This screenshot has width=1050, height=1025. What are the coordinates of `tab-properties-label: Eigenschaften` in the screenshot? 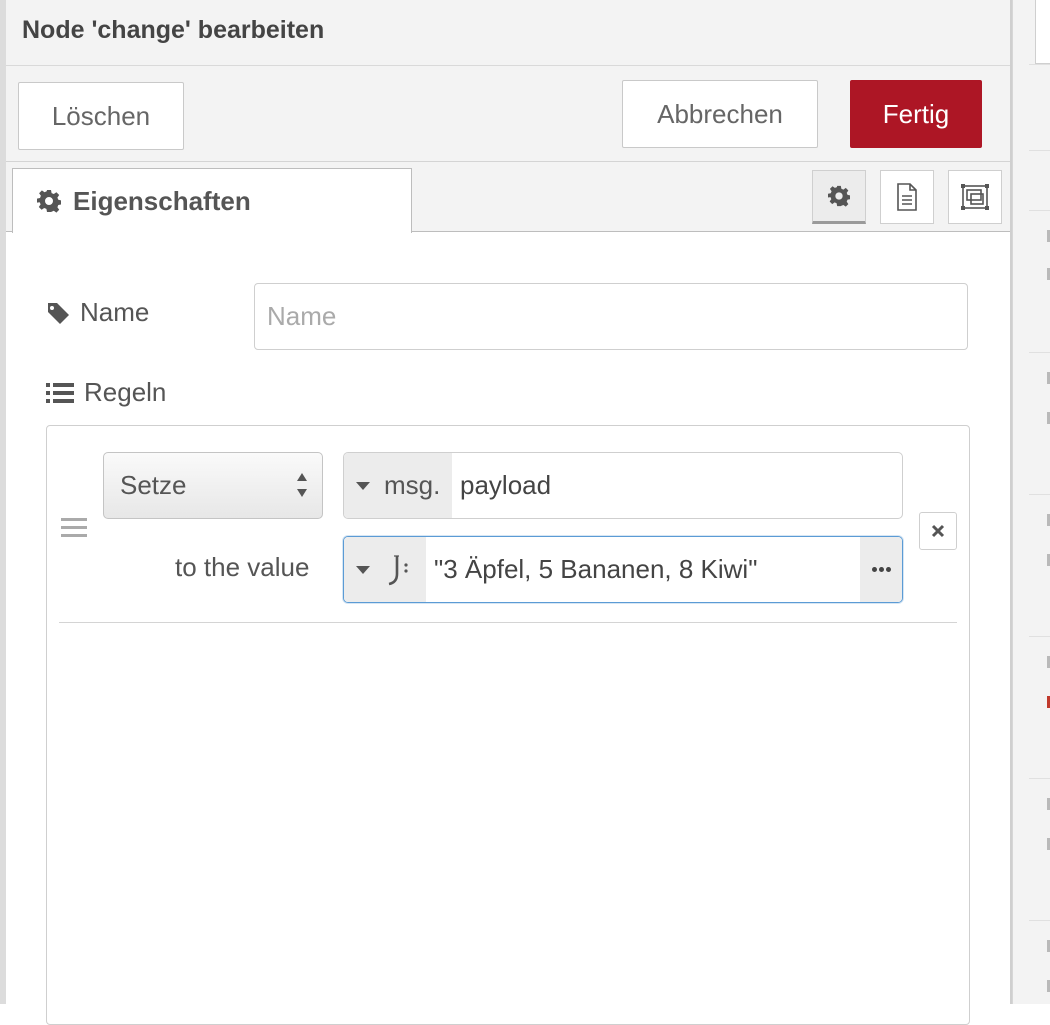 It's located at (162, 200).